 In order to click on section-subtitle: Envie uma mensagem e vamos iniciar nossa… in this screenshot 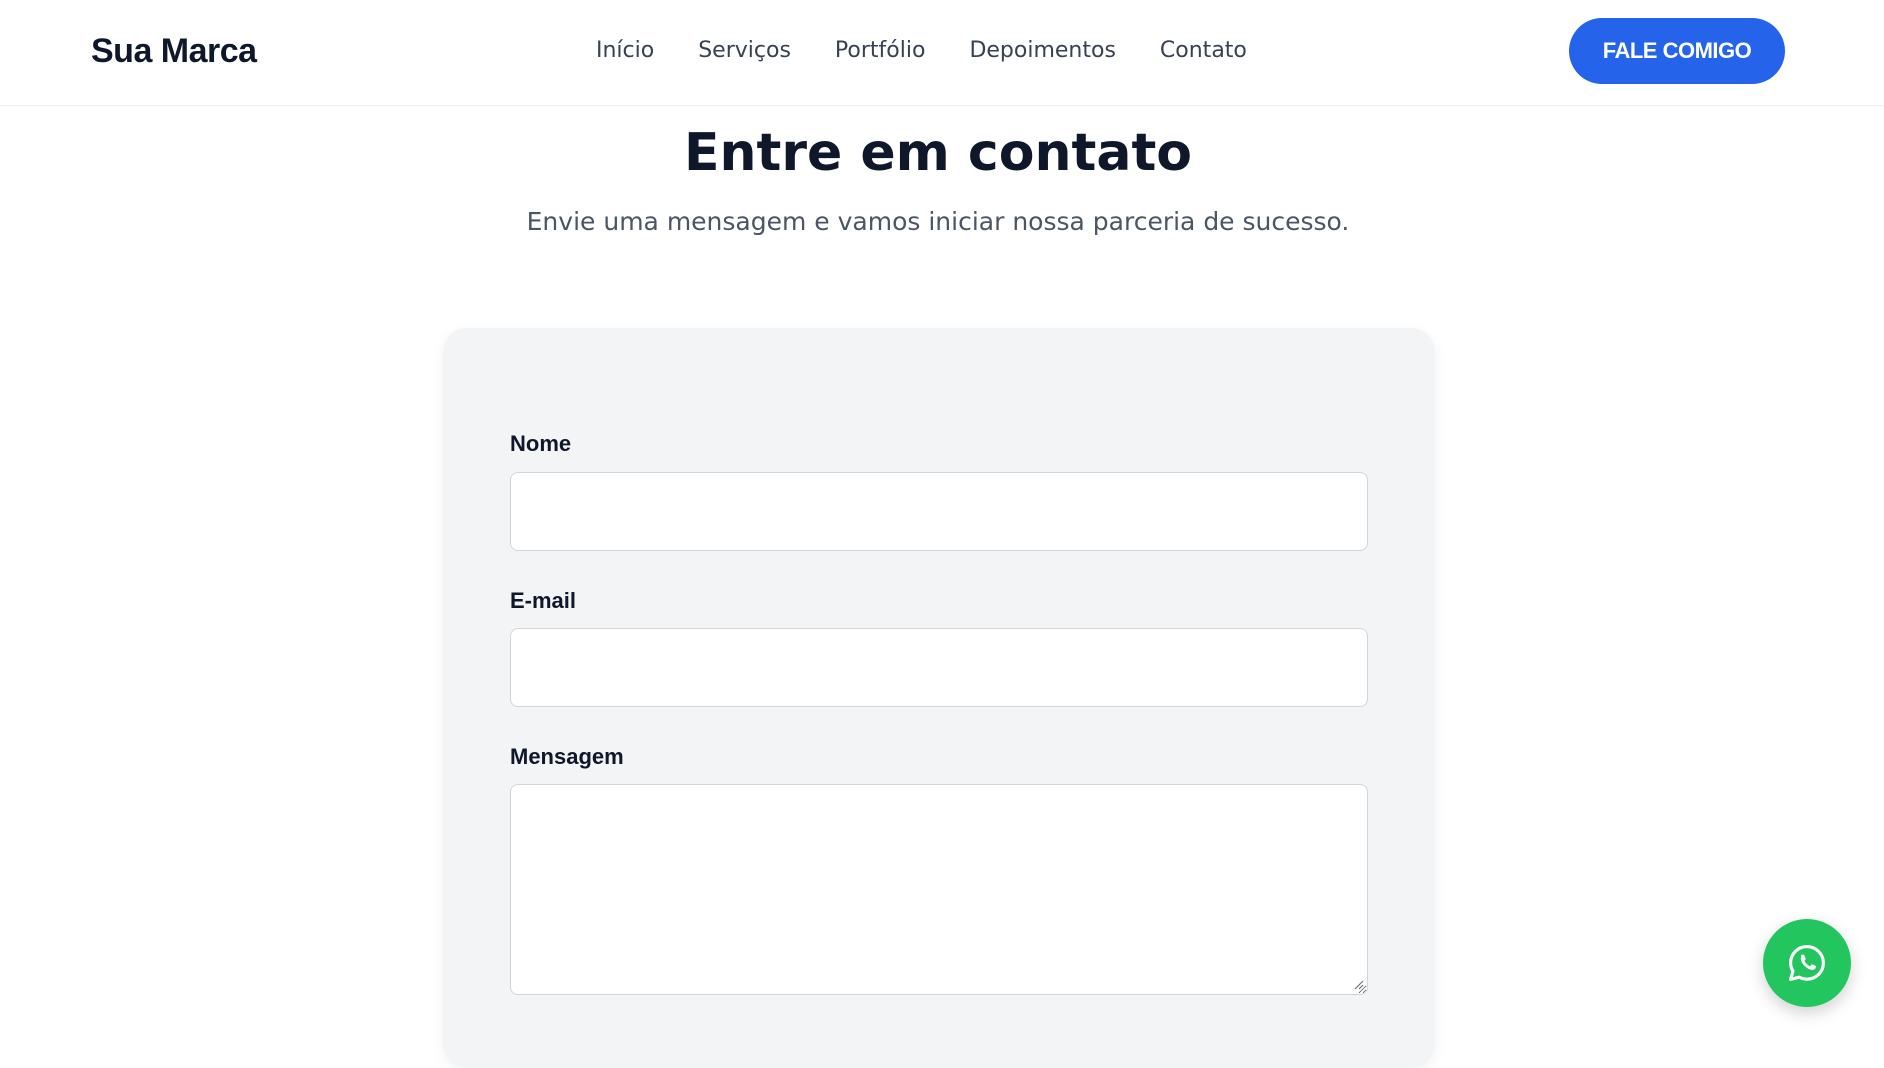, I will do `click(938, 221)`.